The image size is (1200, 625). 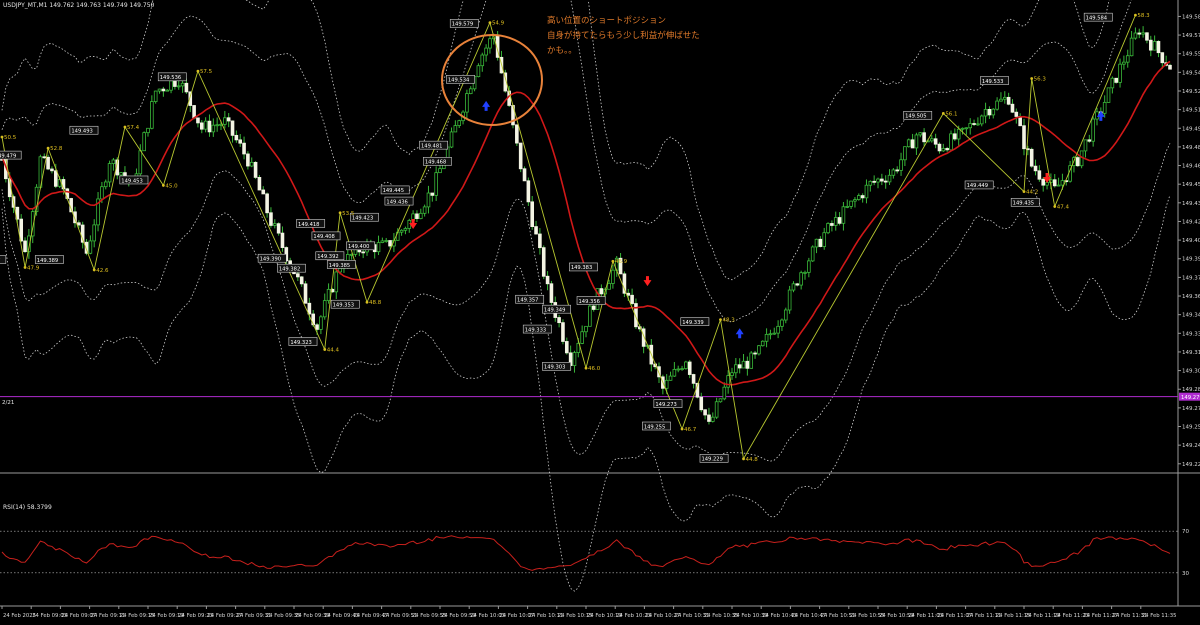 I want to click on price-tick-label: 149.555, so click(x=1191, y=55).